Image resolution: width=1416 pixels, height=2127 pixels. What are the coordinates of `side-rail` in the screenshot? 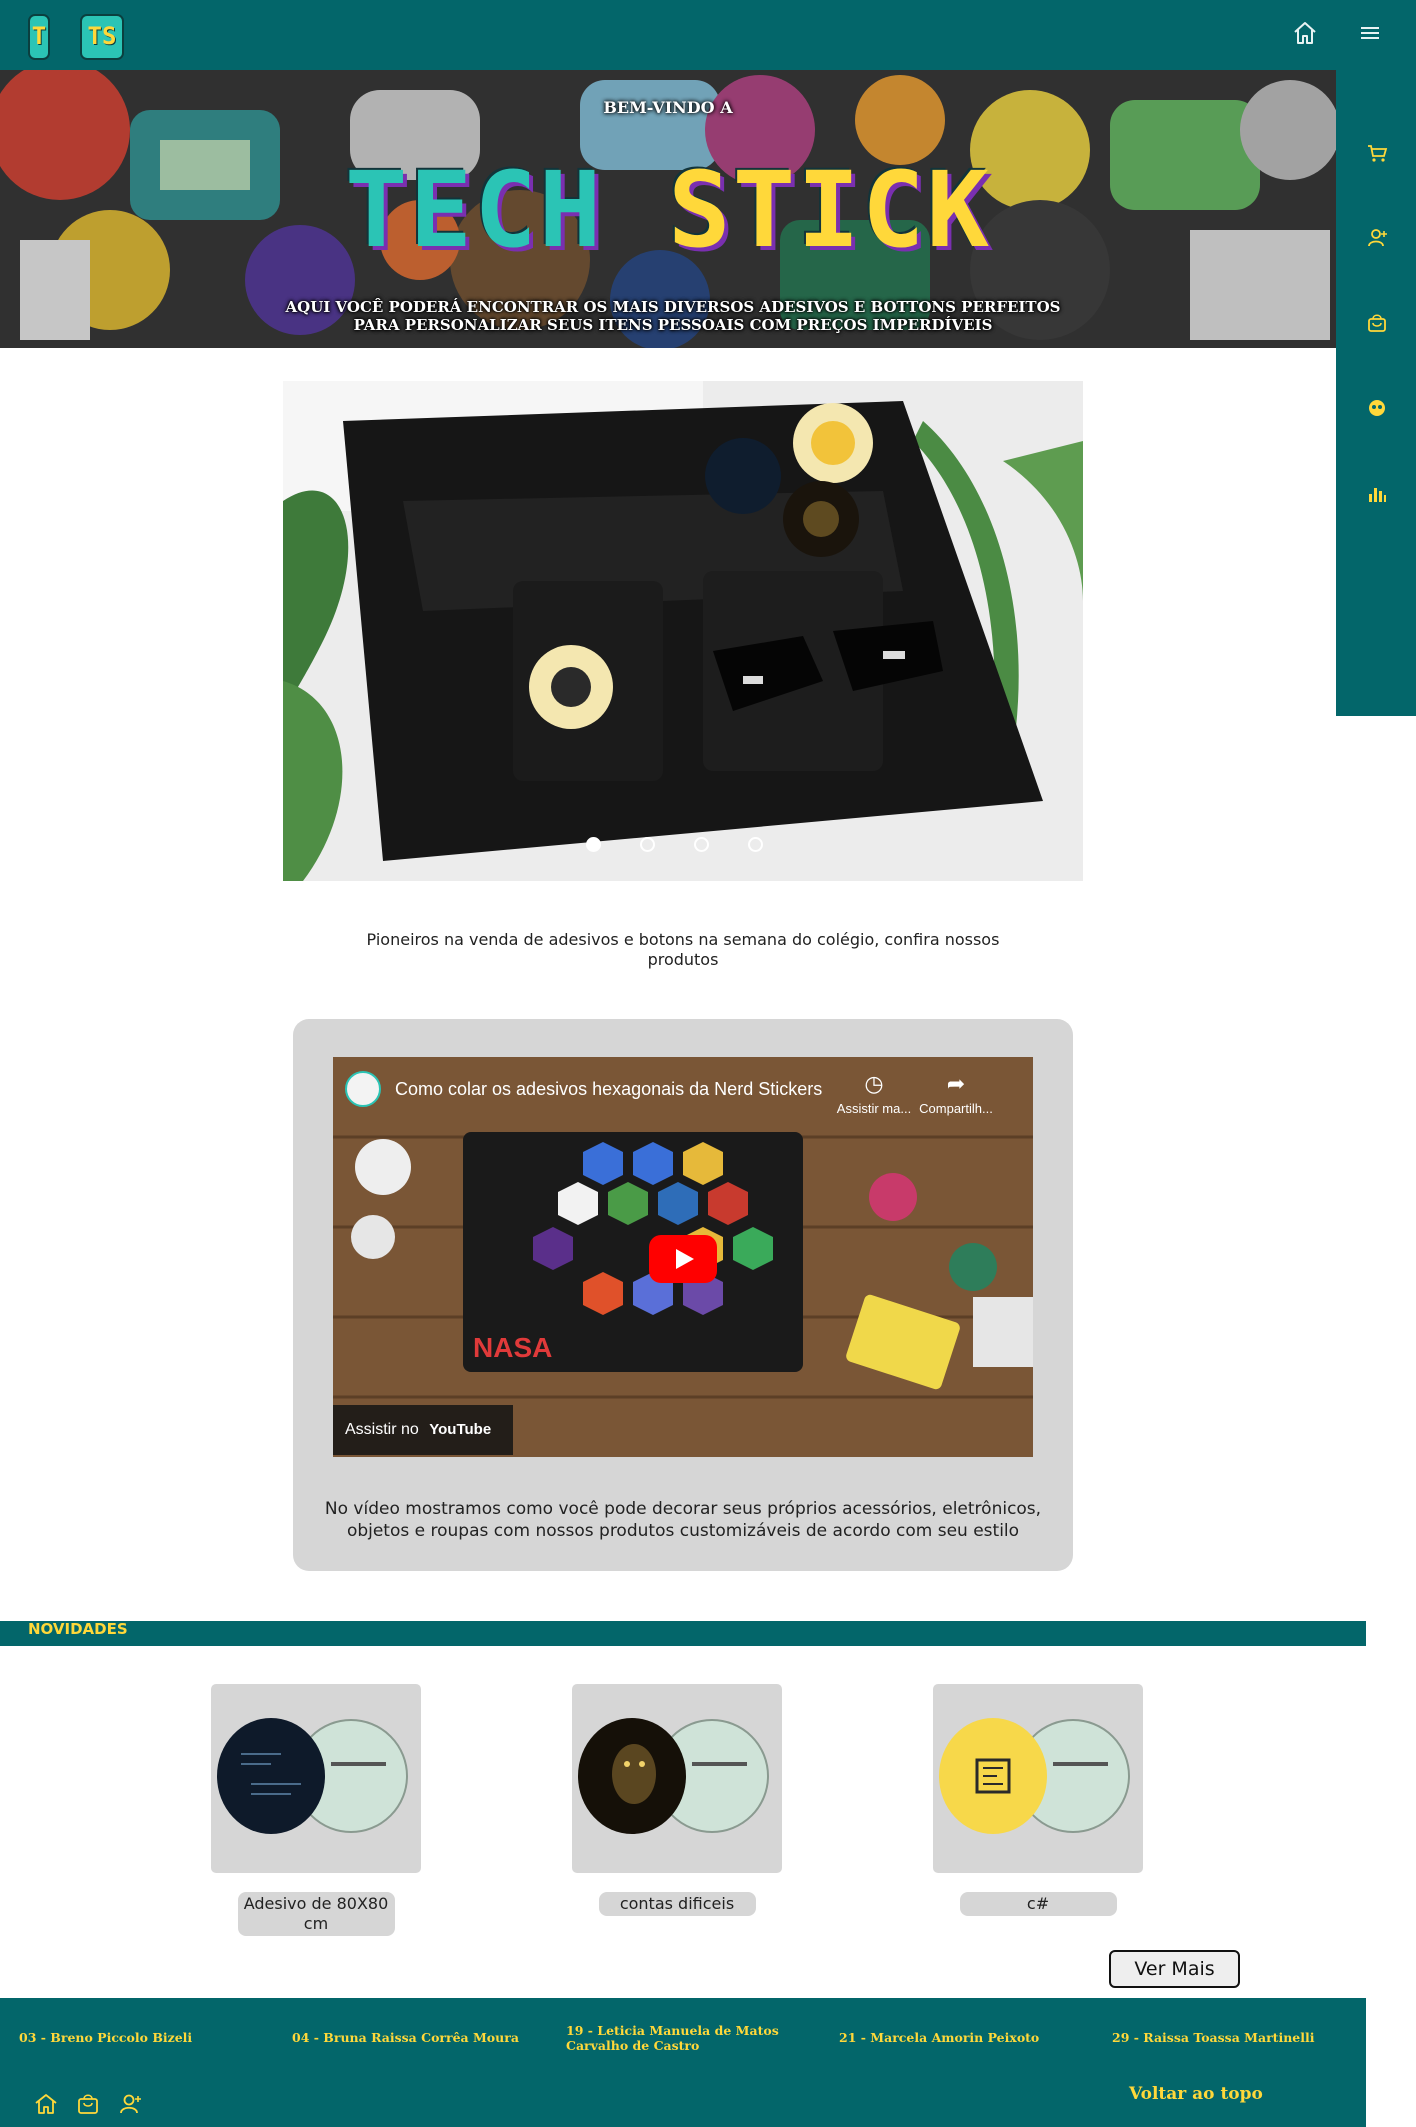 It's located at (1376, 393).